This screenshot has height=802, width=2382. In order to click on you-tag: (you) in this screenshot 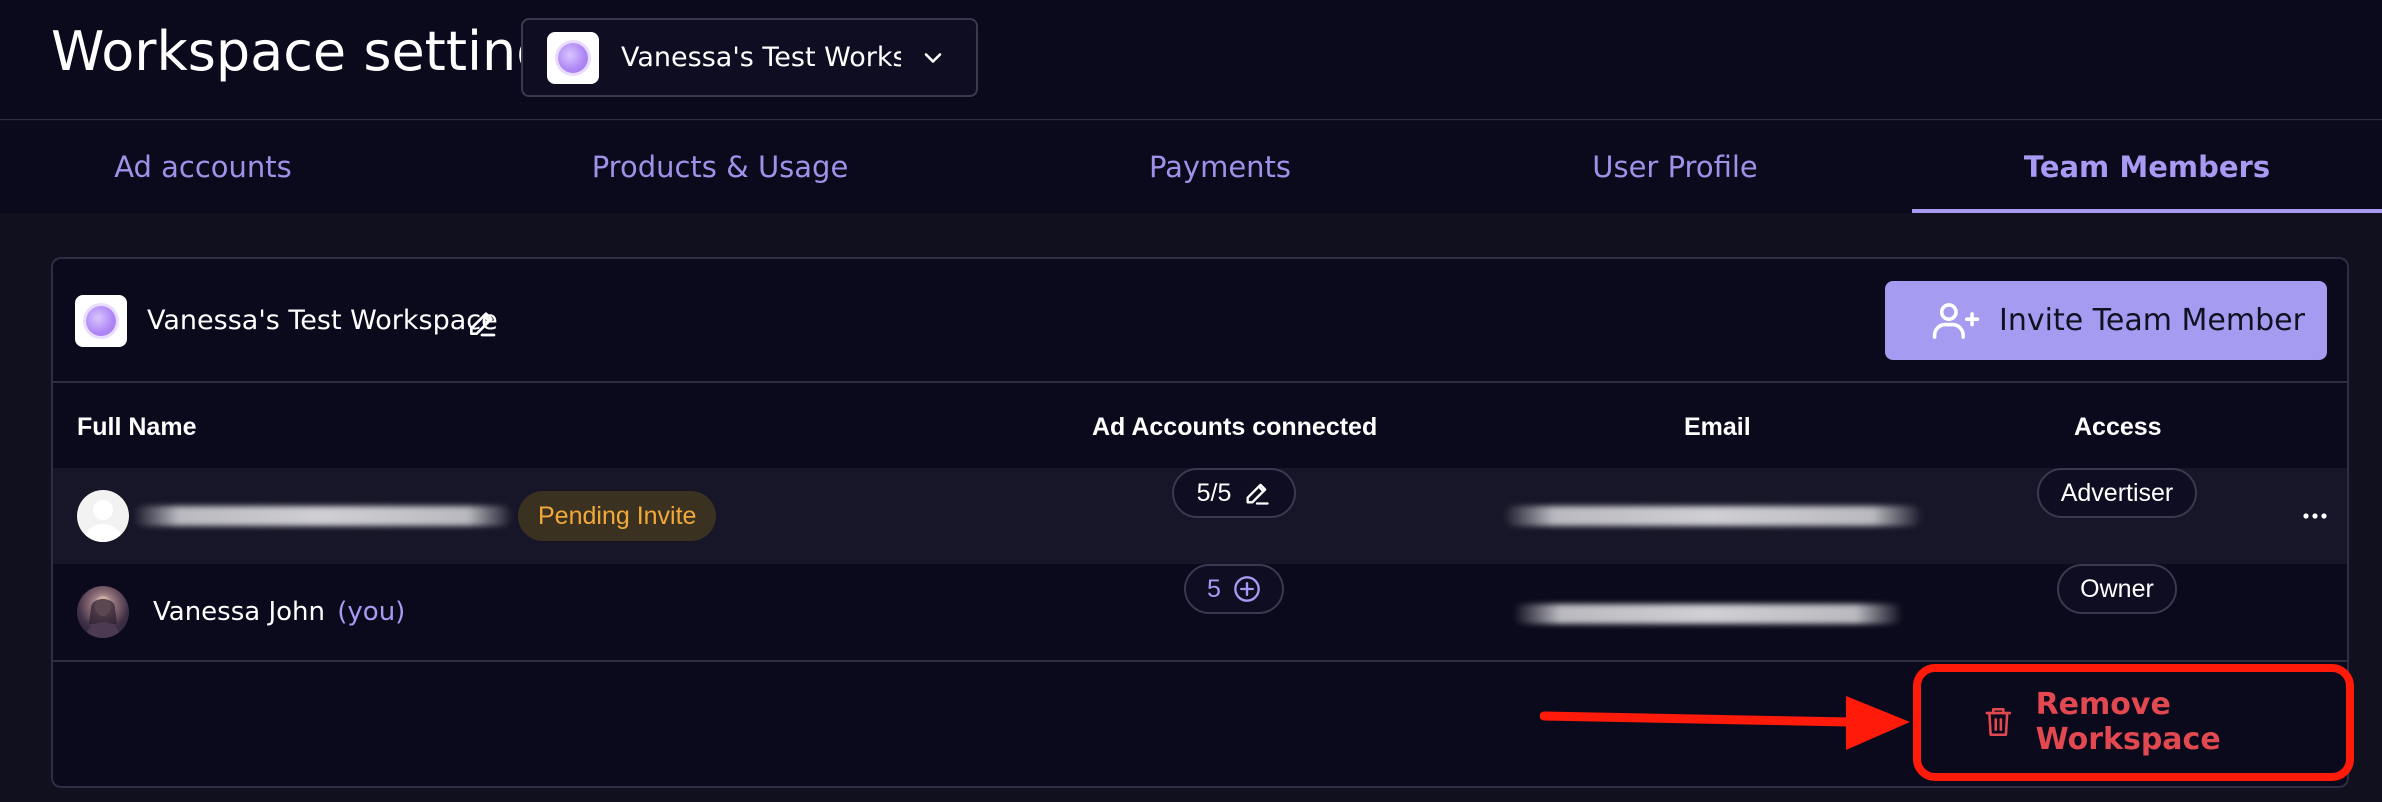, I will do `click(371, 612)`.